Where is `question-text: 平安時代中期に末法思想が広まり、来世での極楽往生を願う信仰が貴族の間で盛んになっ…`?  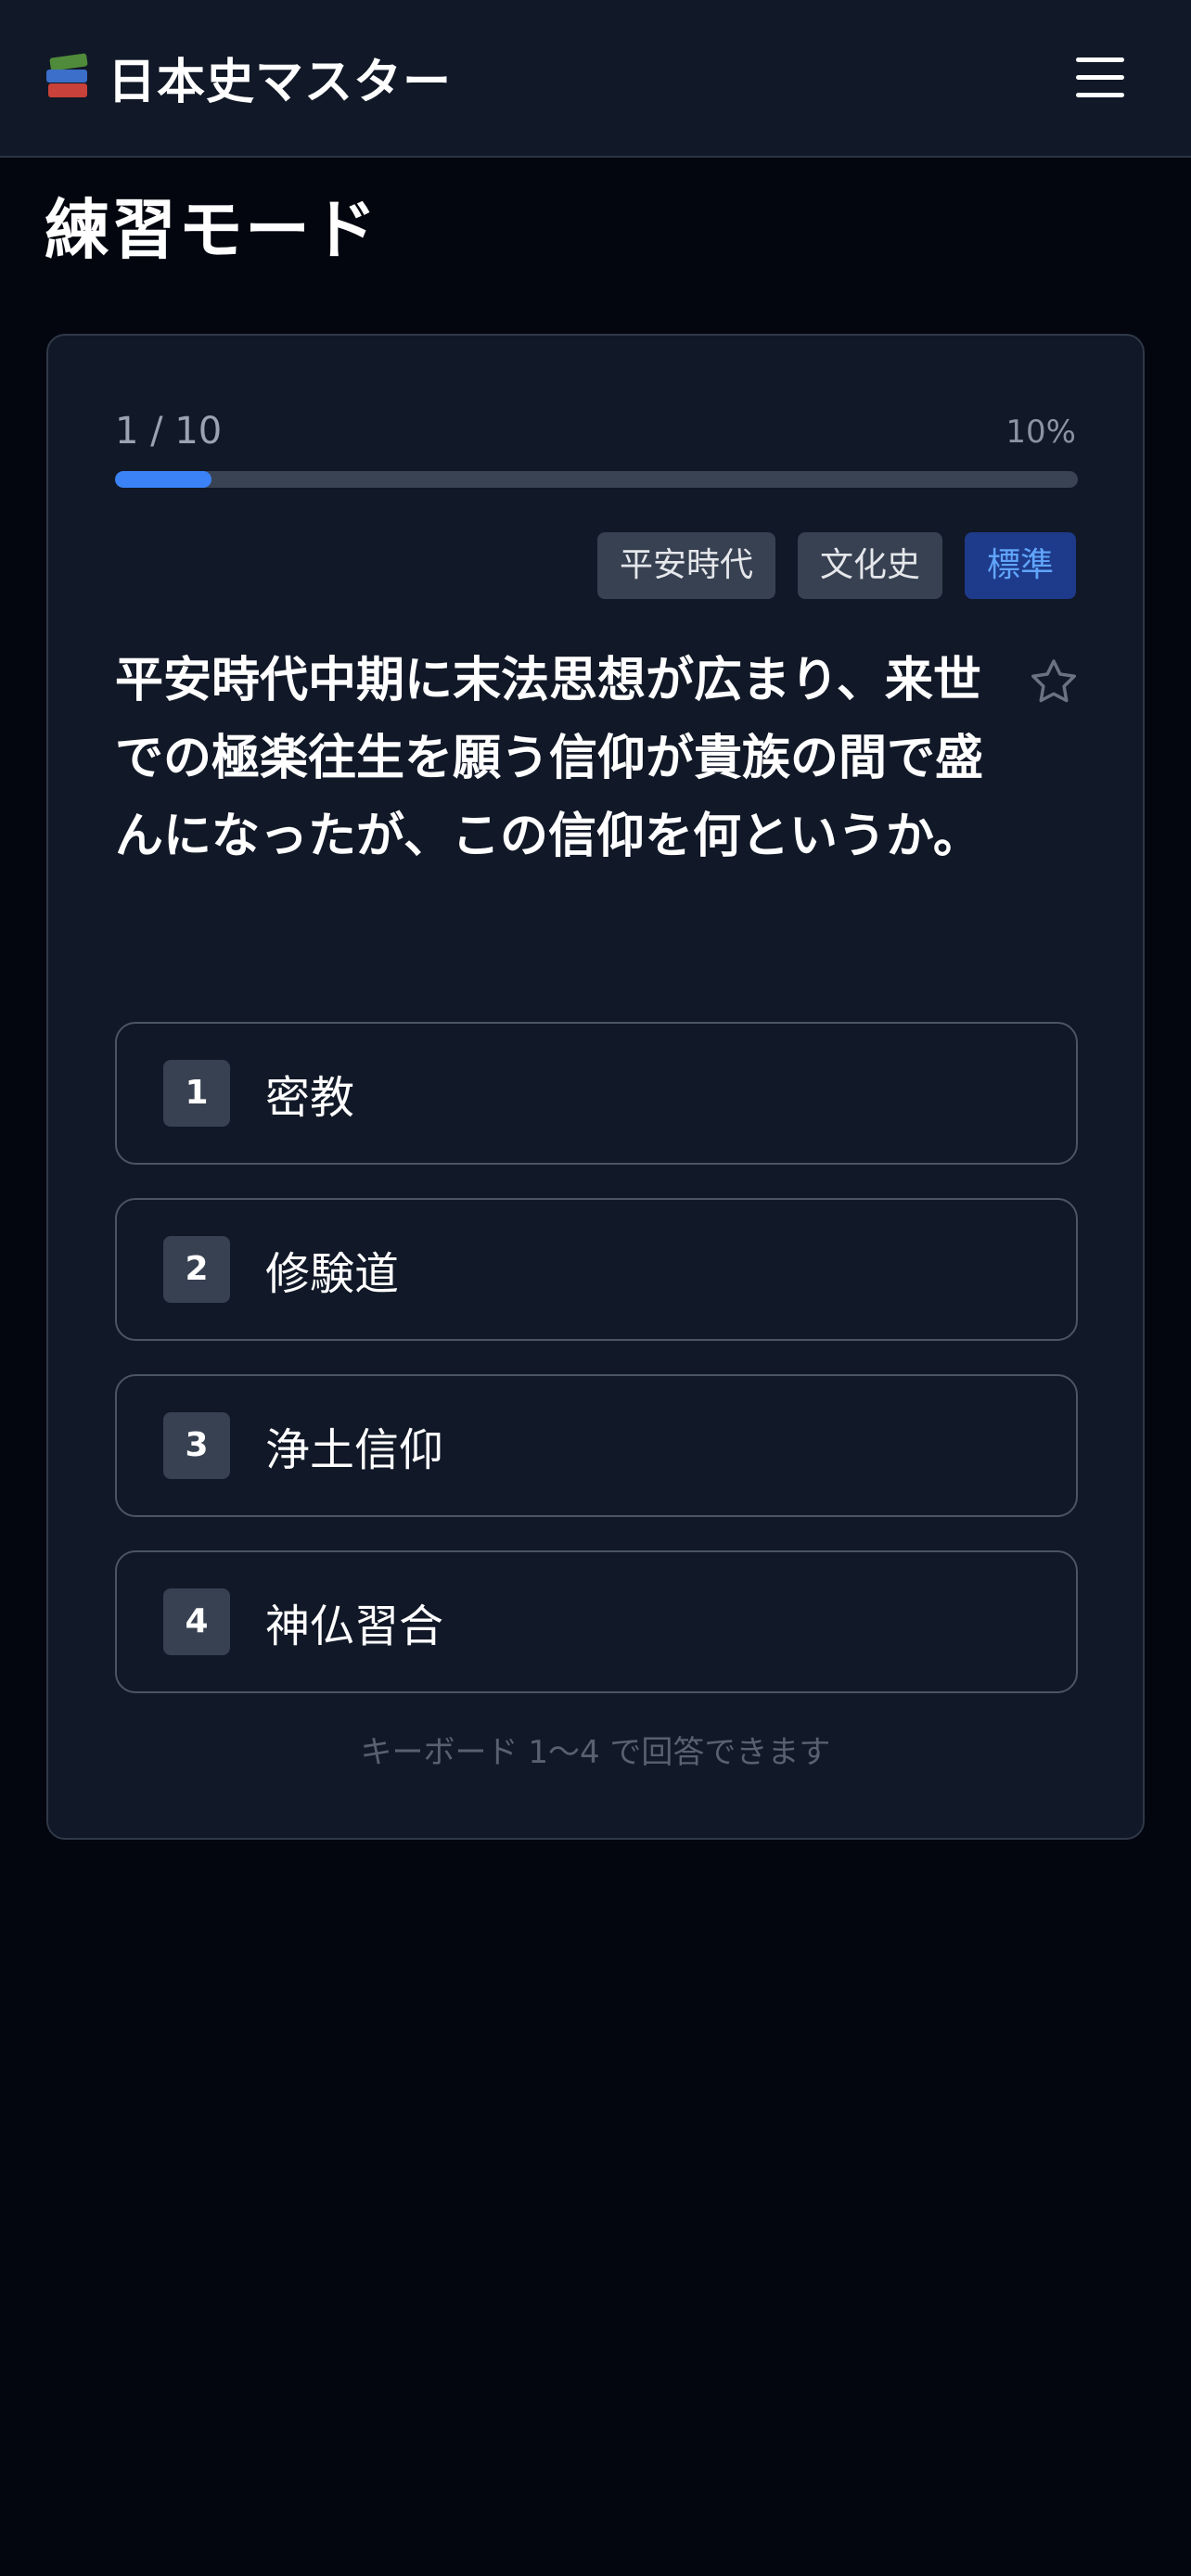
question-text: 平安時代中期に末法思想が広まり、来世での極楽往生を願う信仰が貴族の間で盛んになっ… is located at coordinates (549, 759).